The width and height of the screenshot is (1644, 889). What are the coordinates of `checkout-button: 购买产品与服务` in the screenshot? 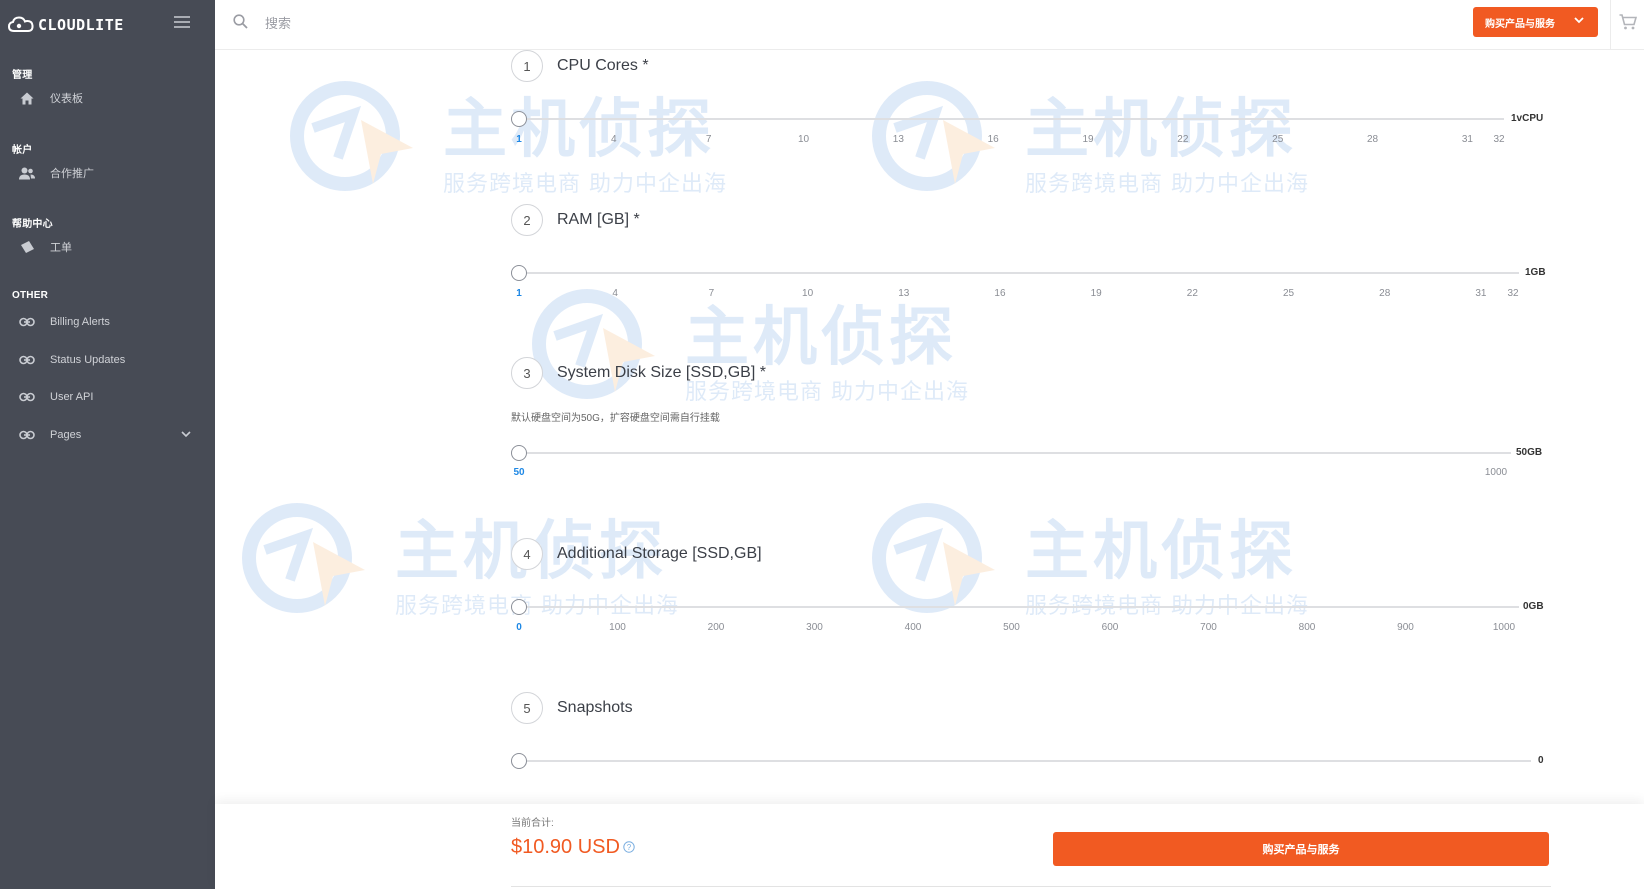 It's located at (1301, 849).